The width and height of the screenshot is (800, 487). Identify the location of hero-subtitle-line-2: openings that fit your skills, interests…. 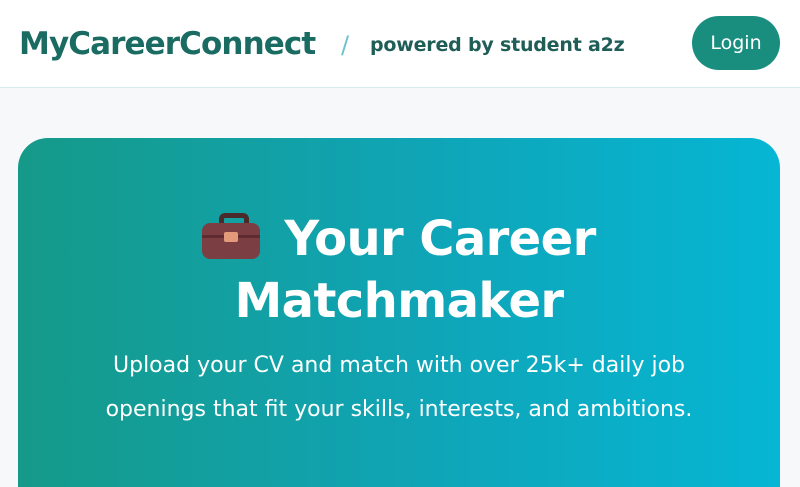
(399, 409).